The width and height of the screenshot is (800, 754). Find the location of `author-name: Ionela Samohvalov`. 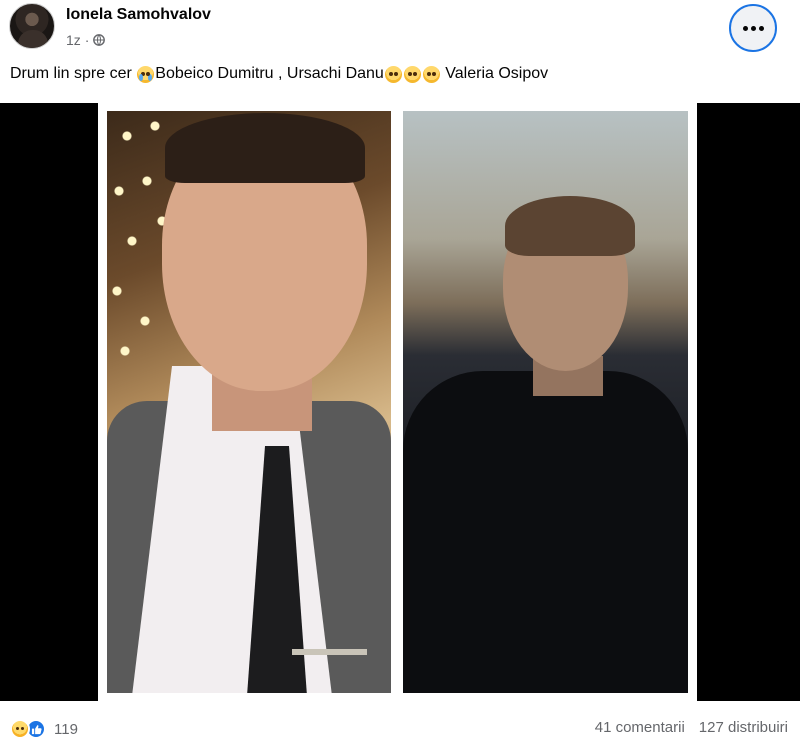

author-name: Ionela Samohvalov is located at coordinates (138, 15).